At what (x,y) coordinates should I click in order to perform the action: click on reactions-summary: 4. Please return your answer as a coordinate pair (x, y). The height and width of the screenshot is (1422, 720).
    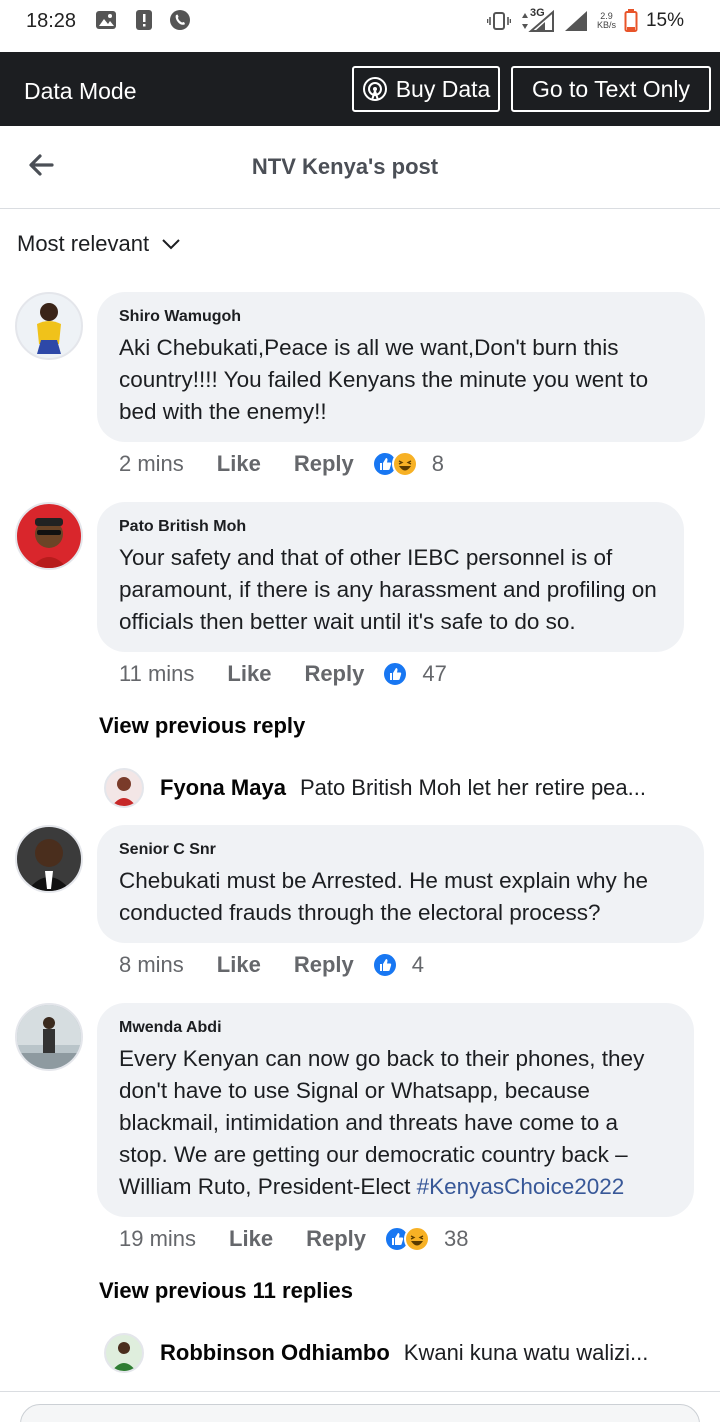
    Looking at the image, I should click on (397, 965).